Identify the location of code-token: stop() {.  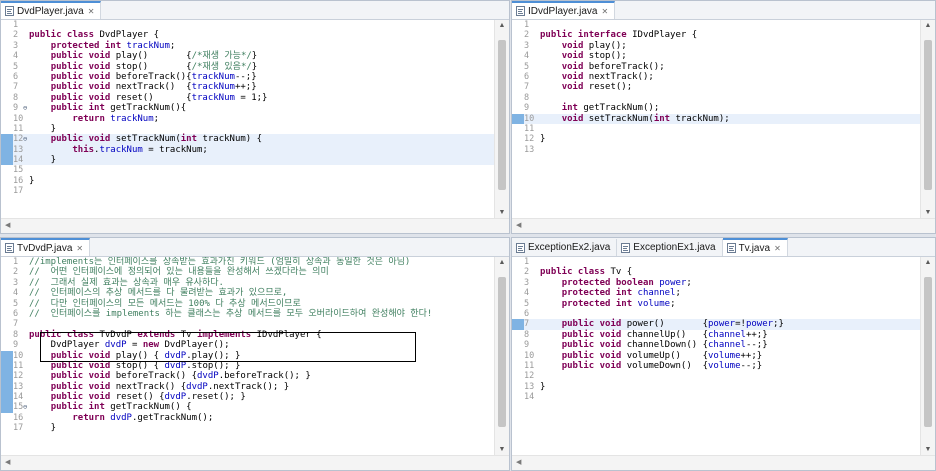
(153, 66).